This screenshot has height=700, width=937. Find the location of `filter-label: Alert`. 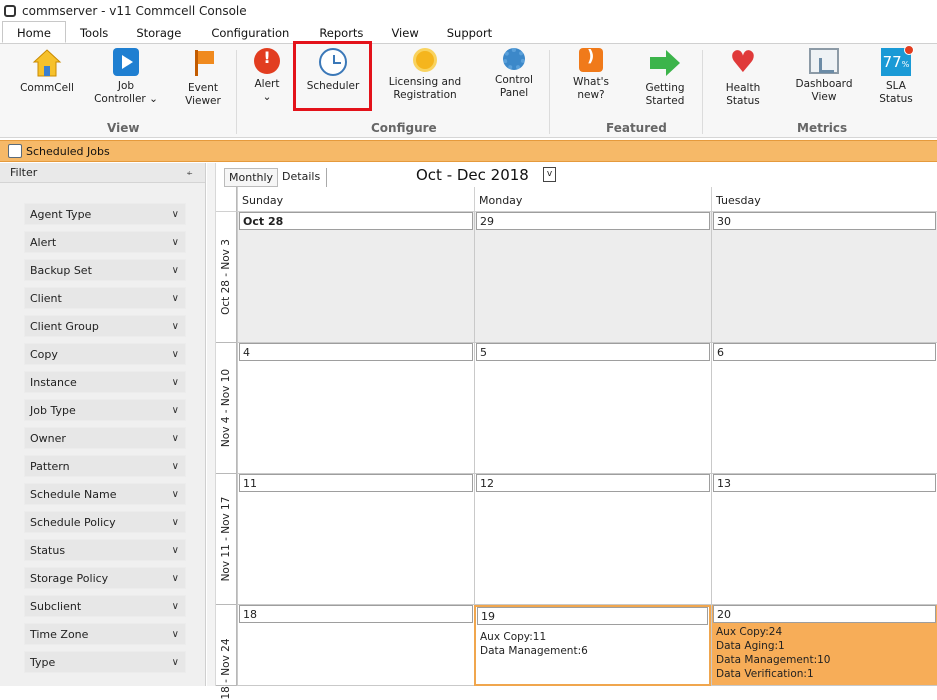

filter-label: Alert is located at coordinates (43, 242).